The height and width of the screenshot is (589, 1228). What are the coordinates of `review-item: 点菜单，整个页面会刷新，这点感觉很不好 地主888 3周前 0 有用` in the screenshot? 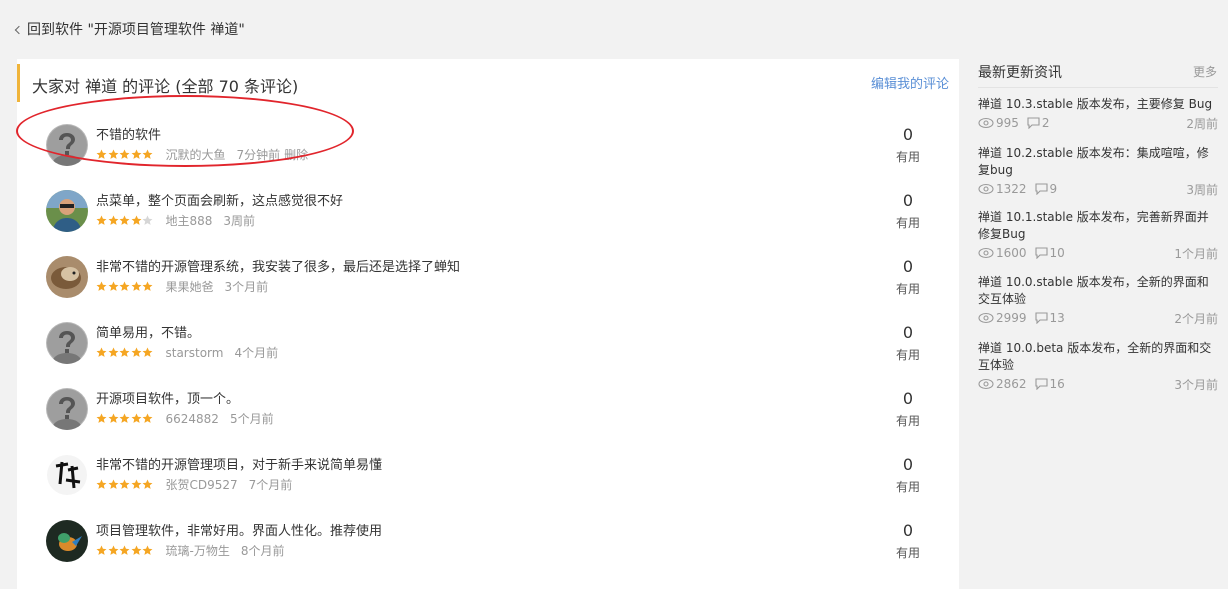 It's located at (488, 219).